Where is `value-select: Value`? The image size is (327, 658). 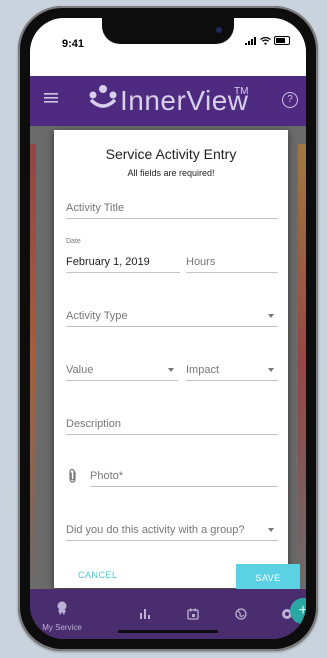 value-select: Value is located at coordinates (122, 366).